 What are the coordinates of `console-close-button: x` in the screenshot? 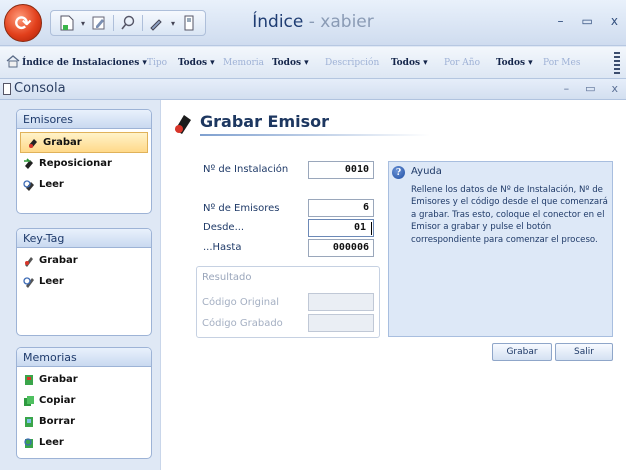 It's located at (614, 88).